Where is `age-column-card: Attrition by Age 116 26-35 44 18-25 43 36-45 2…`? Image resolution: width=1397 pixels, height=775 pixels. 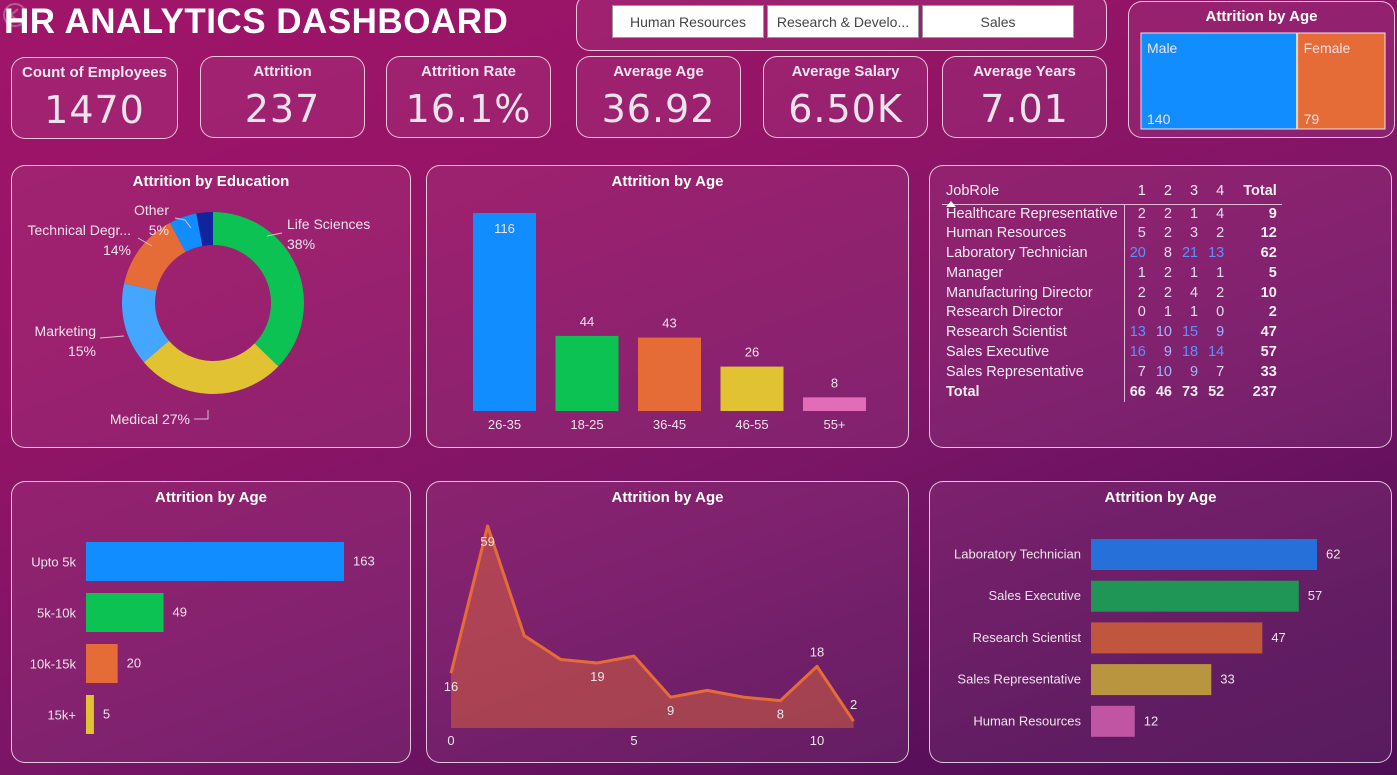
age-column-card: Attrition by Age 116 26-35 44 18-25 43 36-45 2… is located at coordinates (667, 306).